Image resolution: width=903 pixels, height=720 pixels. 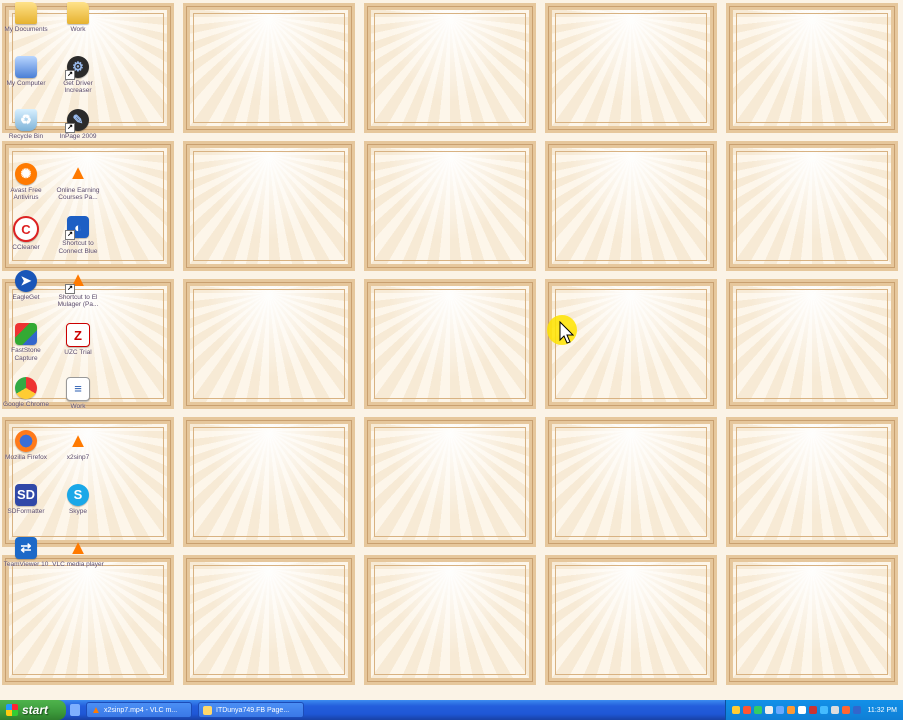 What do you see at coordinates (26, 29) in the screenshot?
I see `desktop-icon-label: My Documents` at bounding box center [26, 29].